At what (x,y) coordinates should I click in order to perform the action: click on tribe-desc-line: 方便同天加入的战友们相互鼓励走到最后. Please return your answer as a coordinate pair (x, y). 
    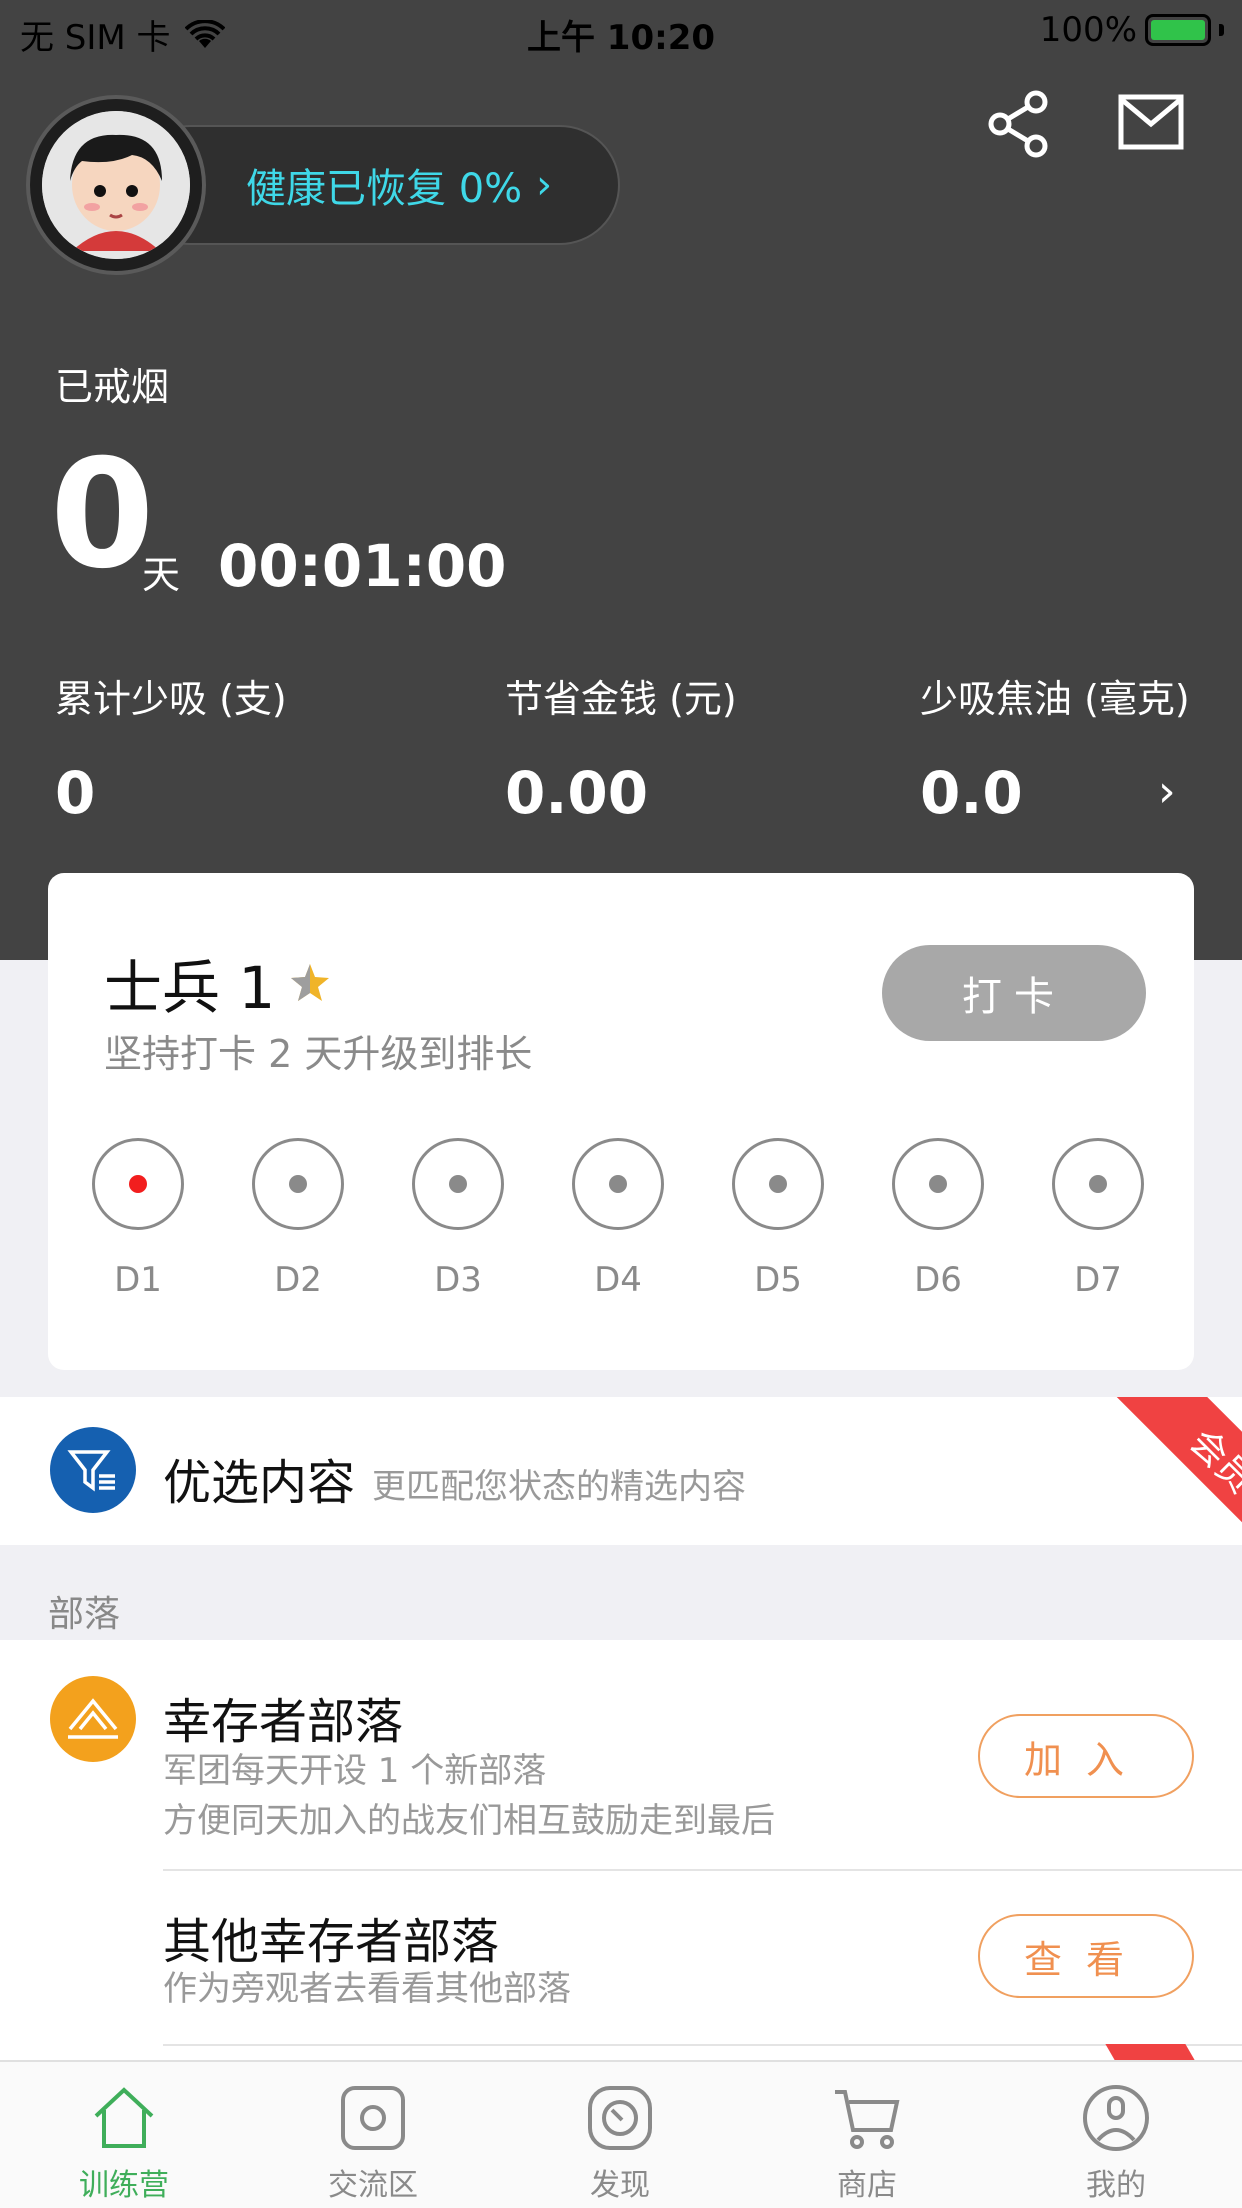
    Looking at the image, I should click on (469, 1821).